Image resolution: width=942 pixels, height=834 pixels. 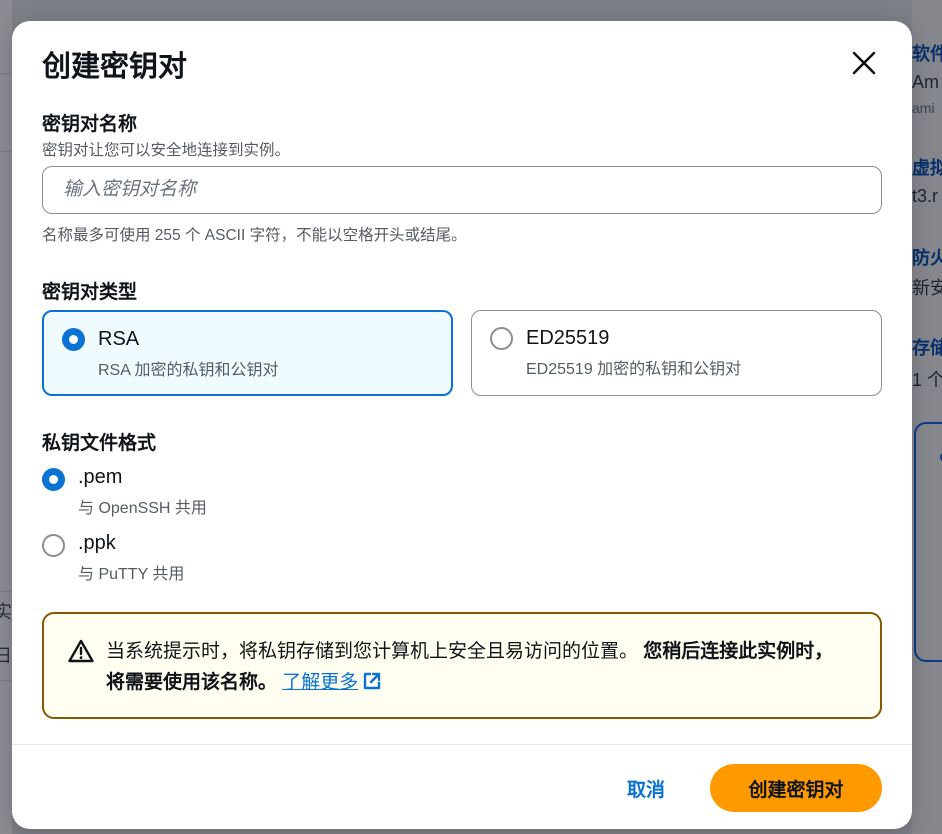 What do you see at coordinates (927, 417) in the screenshot?
I see `background-right-panel` at bounding box center [927, 417].